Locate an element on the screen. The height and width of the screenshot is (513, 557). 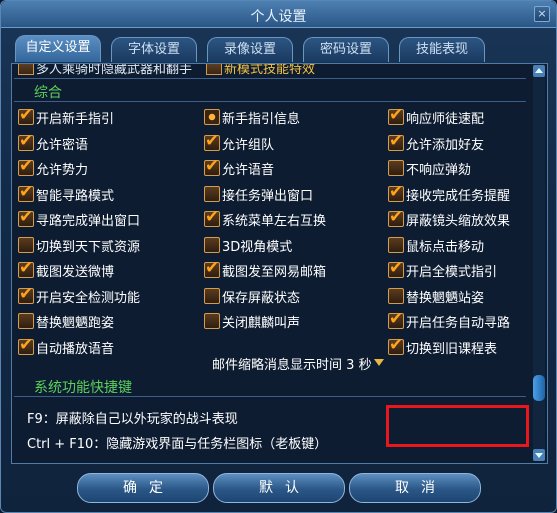
option-label: 智能寻路模式 is located at coordinates (75, 196).